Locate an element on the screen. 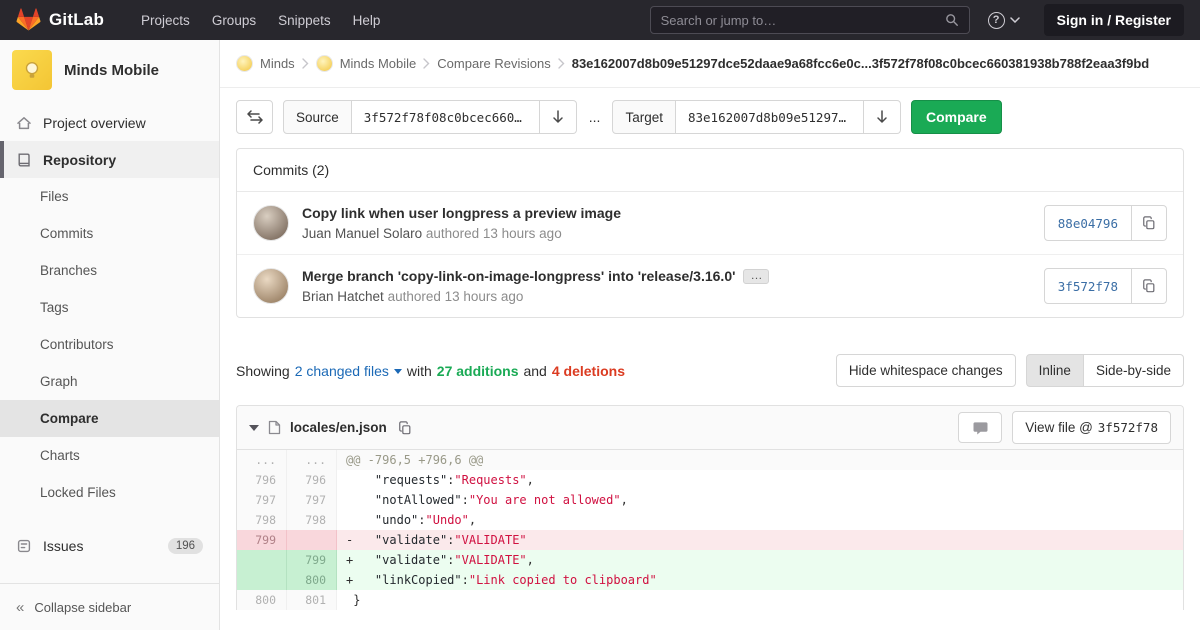 The height and width of the screenshot is (630, 1200). new-line-number is located at coordinates (312, 540).